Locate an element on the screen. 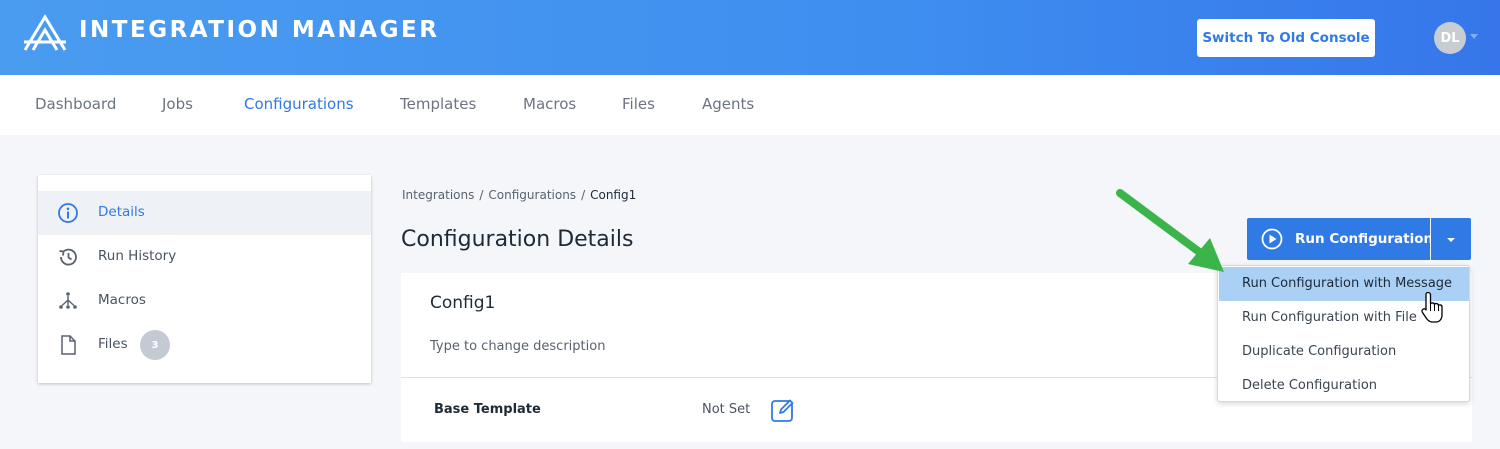 This screenshot has height=449, width=1500. nav-templates: Templates is located at coordinates (438, 104).